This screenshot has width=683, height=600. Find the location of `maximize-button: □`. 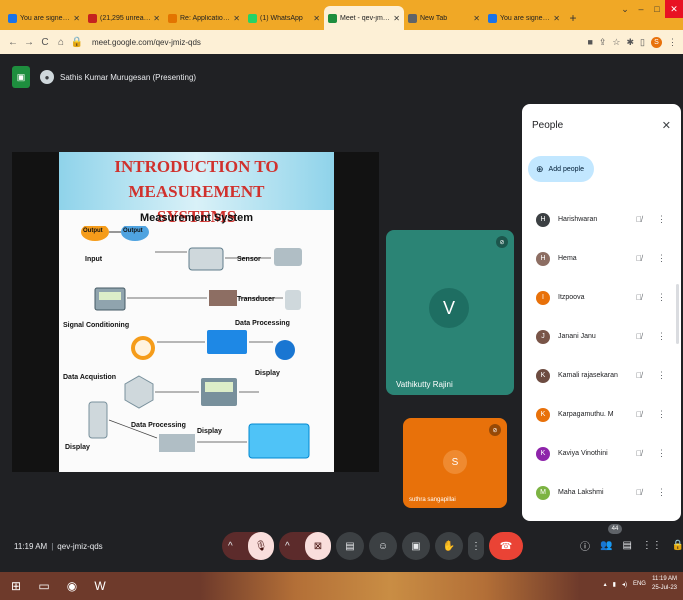

maximize-button: □ is located at coordinates (657, 9).